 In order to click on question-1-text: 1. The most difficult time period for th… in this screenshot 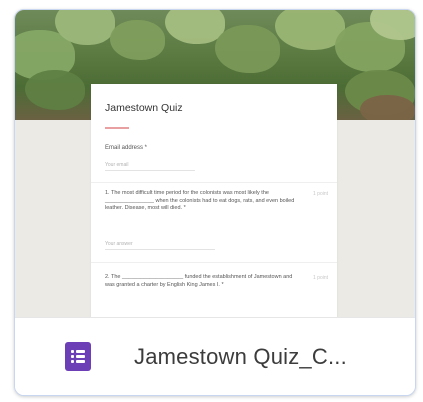, I will do `click(200, 200)`.